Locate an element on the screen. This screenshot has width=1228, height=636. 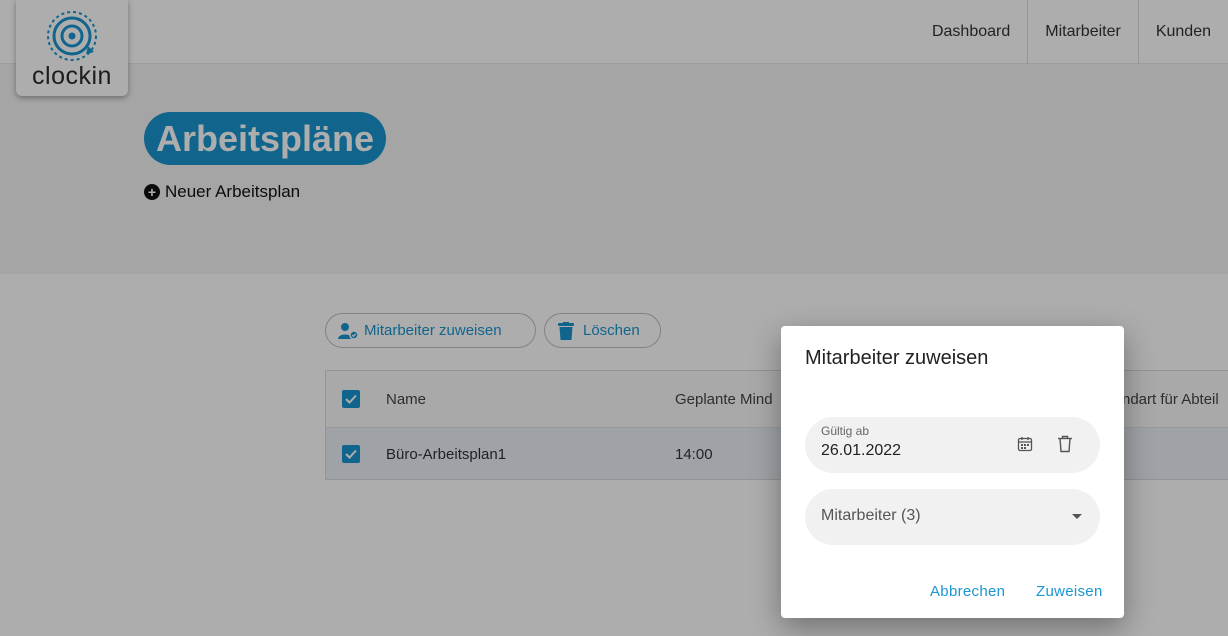
cancel-button: Abbrechen is located at coordinates (967, 591).